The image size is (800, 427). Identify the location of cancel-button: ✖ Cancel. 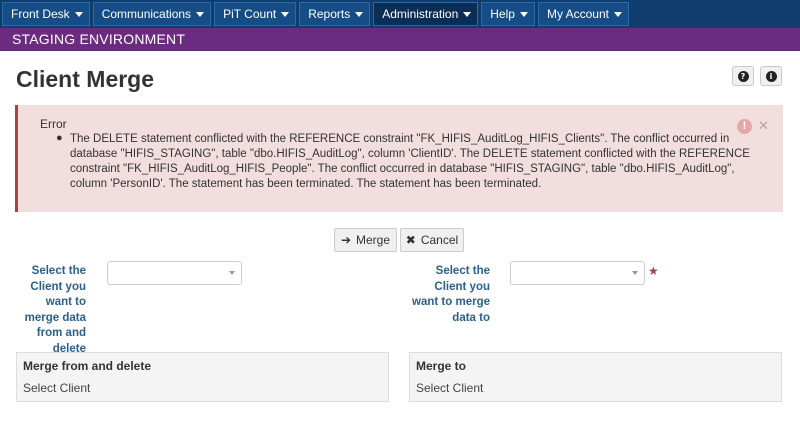
(432, 240).